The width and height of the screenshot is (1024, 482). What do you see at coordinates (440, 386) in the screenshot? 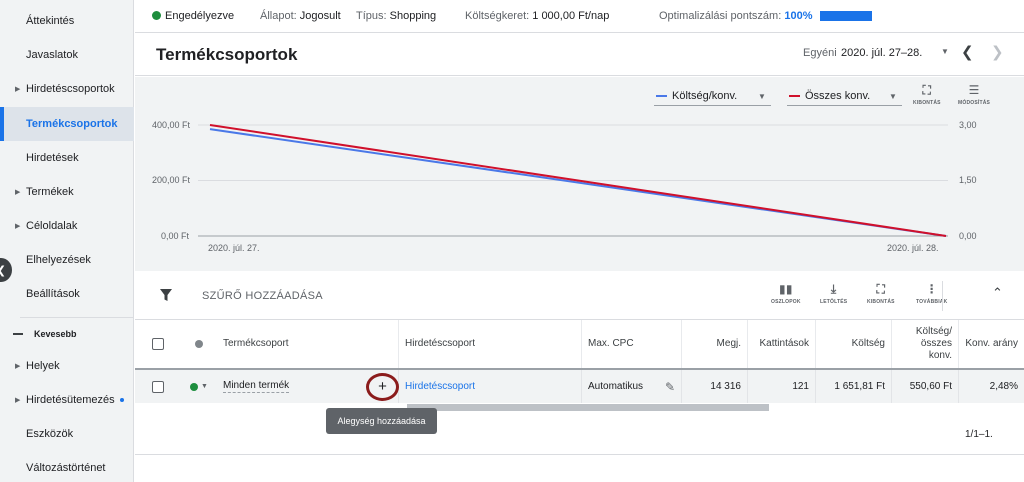
I see `ad-group-link: Hirdetéscsoport` at bounding box center [440, 386].